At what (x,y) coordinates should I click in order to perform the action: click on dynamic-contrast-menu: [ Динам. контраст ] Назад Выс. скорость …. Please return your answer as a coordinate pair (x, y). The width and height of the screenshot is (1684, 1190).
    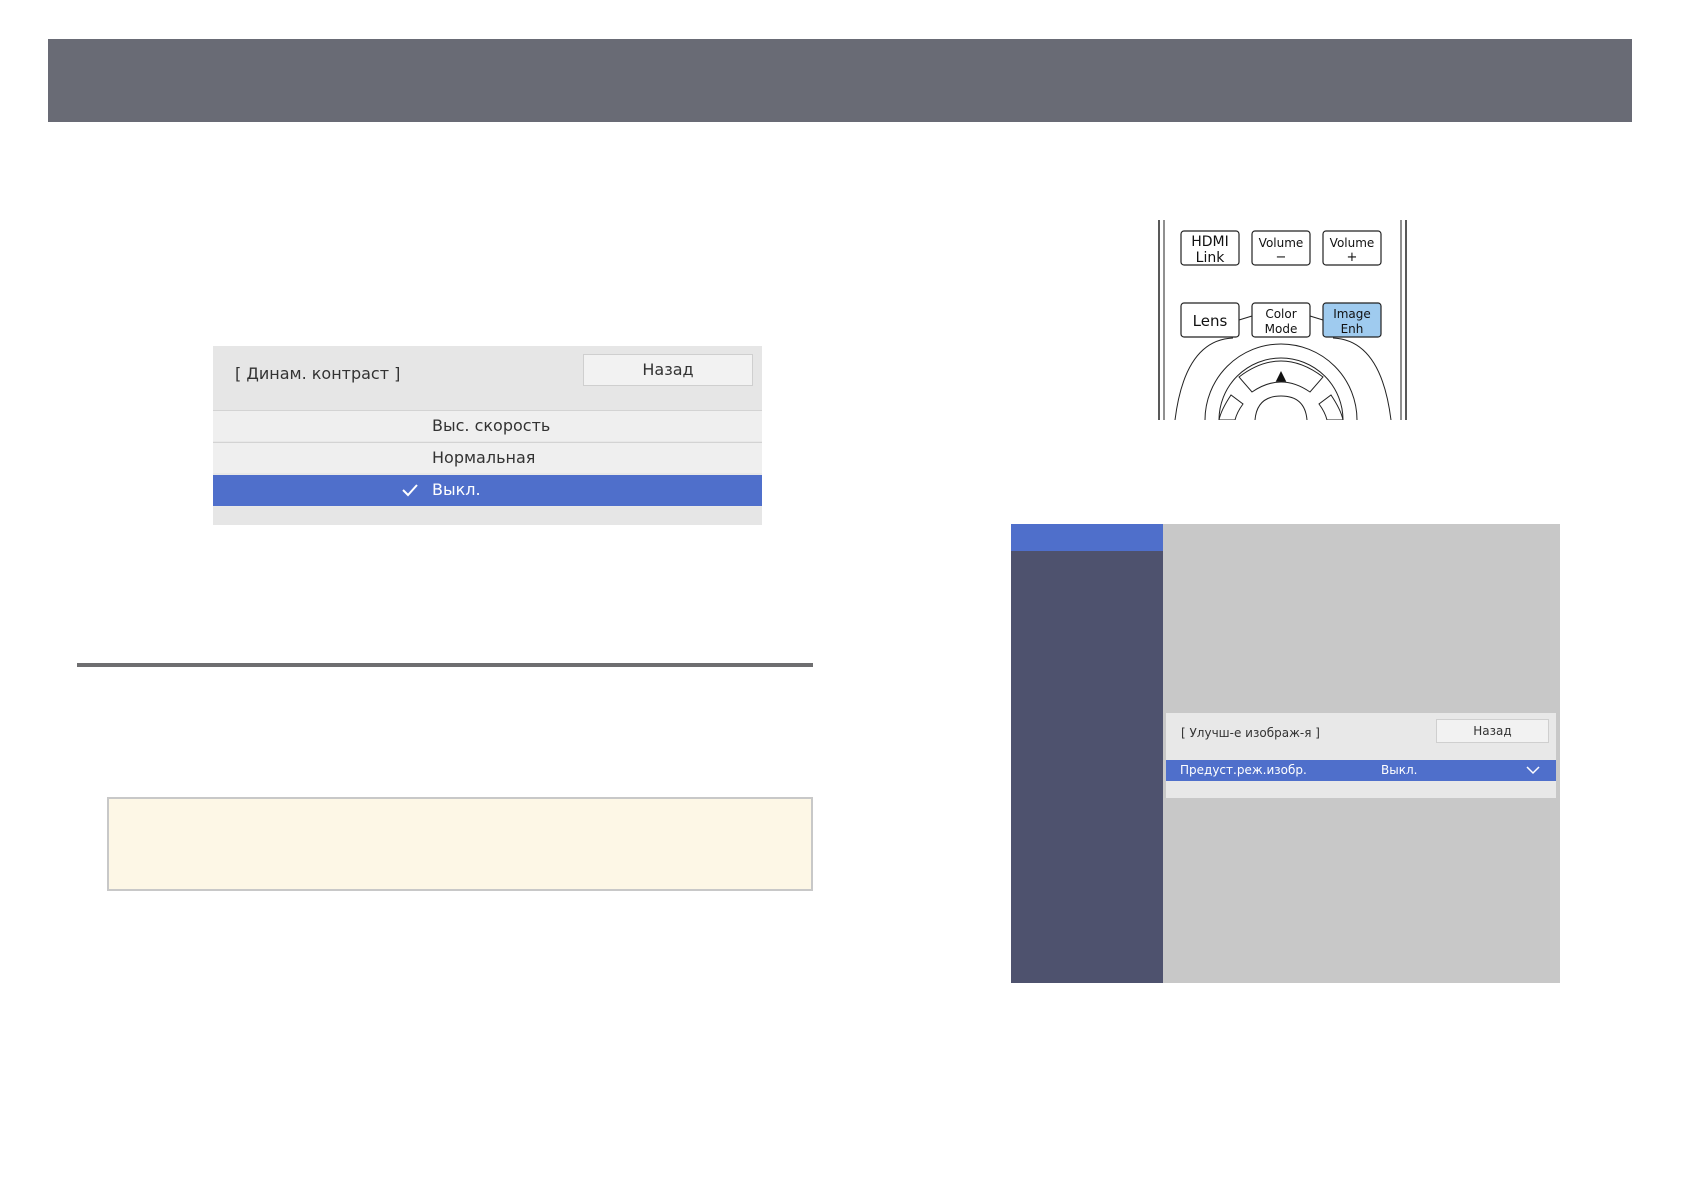
    Looking at the image, I should click on (487, 435).